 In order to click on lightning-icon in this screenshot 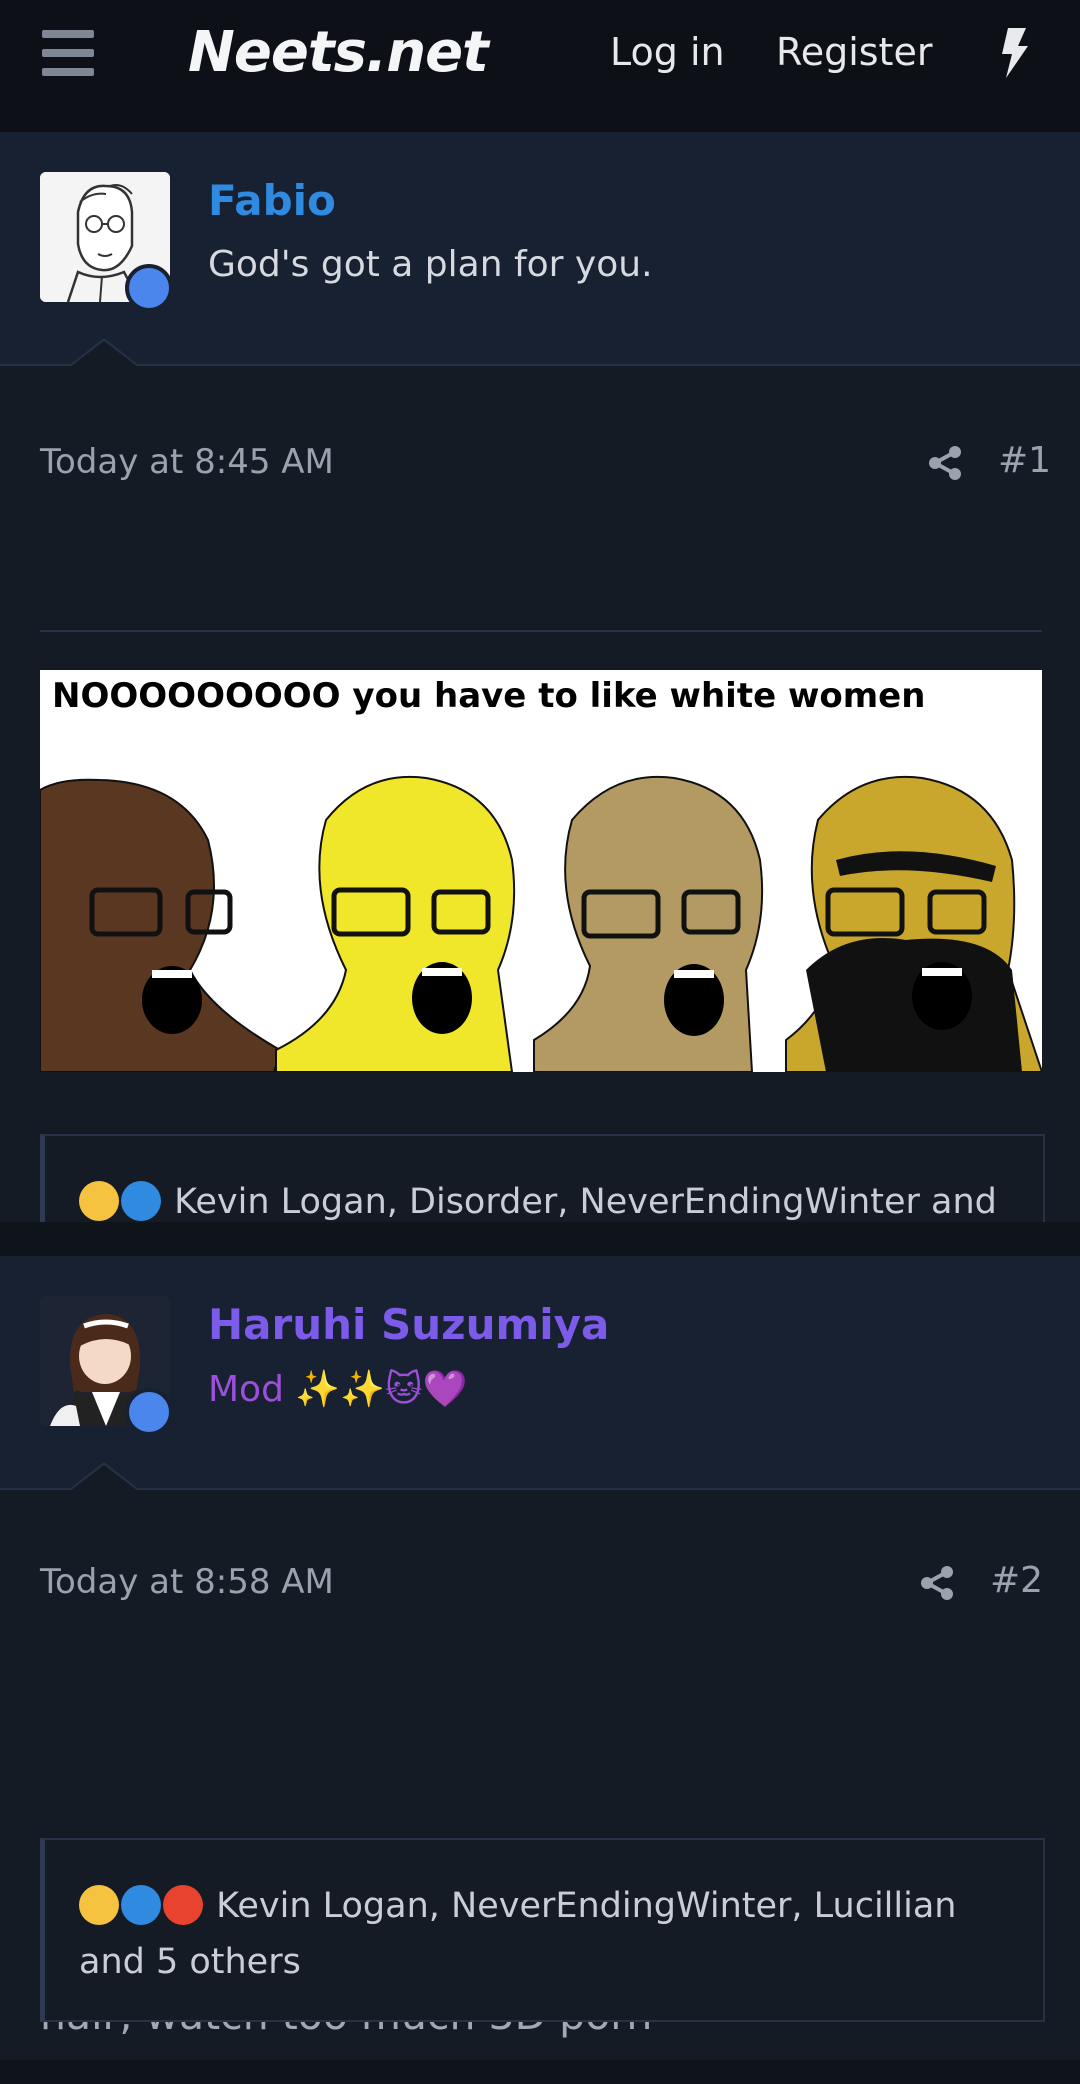, I will do `click(1014, 53)`.